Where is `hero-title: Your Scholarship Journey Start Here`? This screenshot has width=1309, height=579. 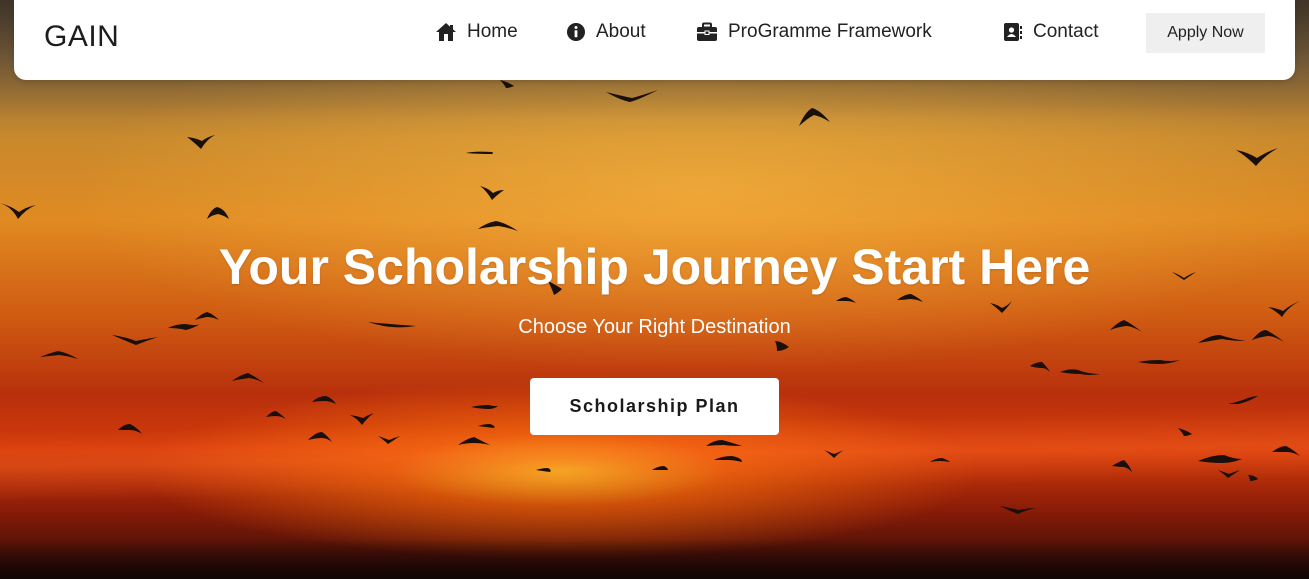 hero-title: Your Scholarship Journey Start Here is located at coordinates (654, 267).